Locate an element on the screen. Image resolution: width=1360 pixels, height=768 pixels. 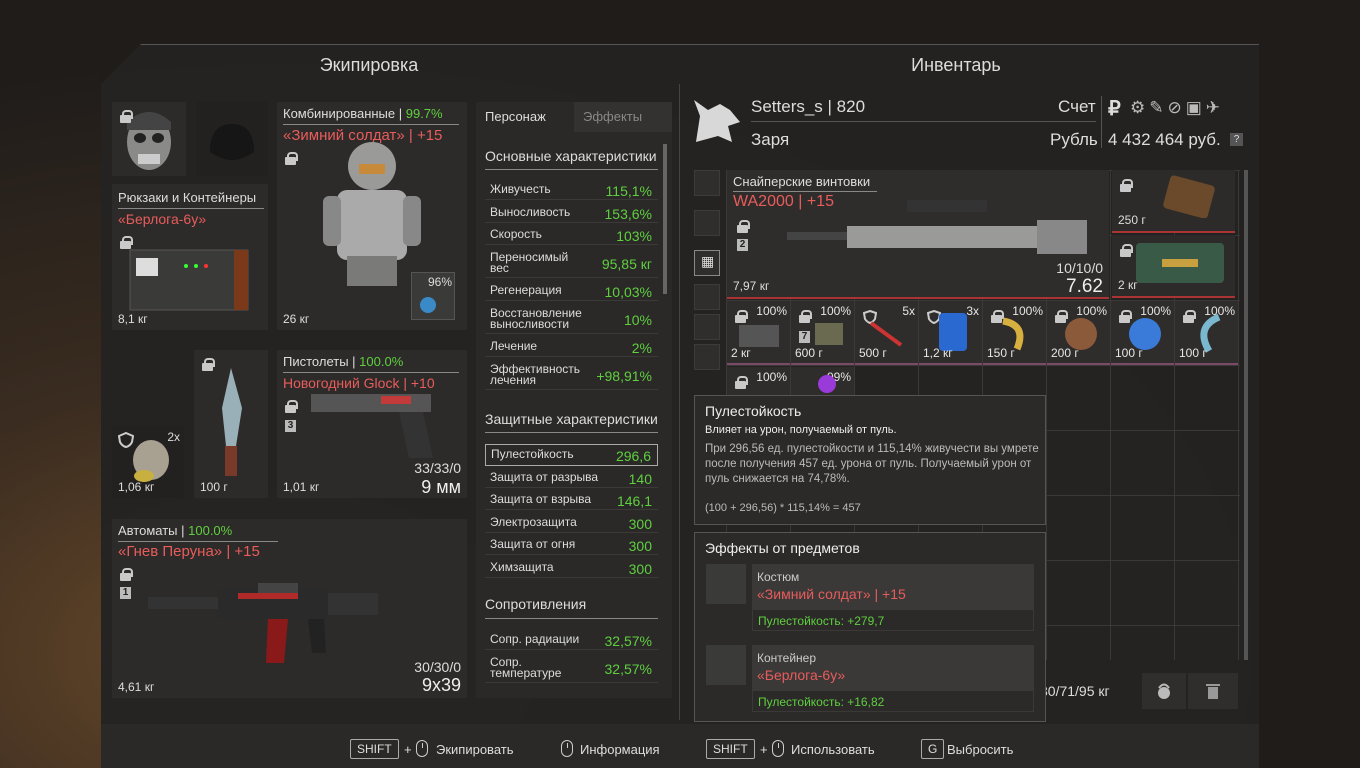
weapon-slot-badge: 2 is located at coordinates (742, 245).